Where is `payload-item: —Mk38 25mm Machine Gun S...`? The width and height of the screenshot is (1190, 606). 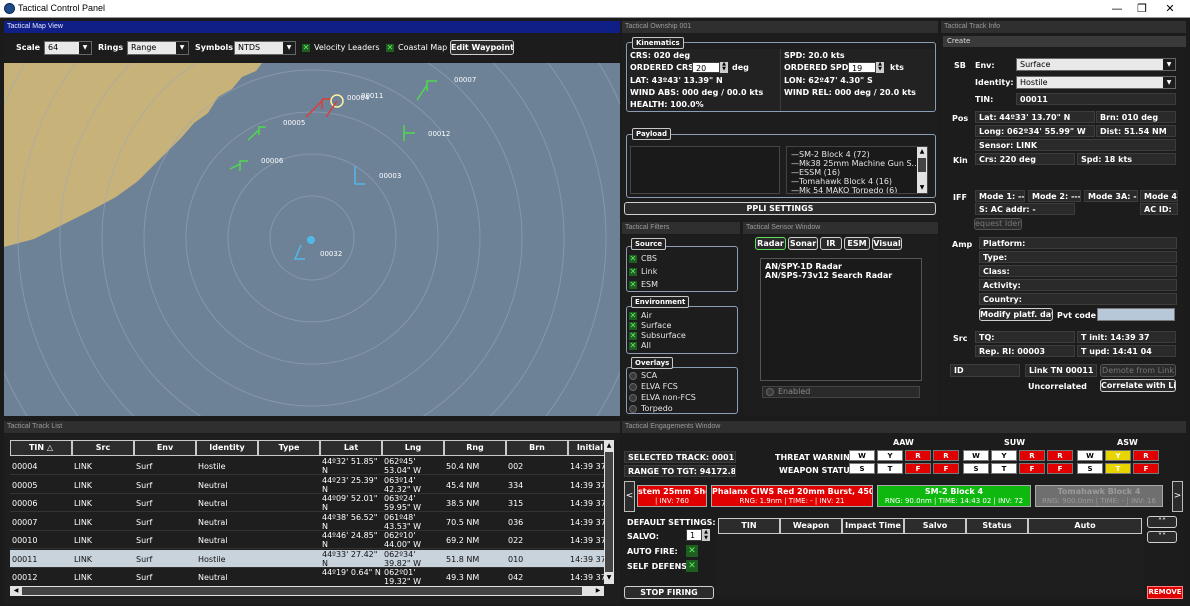
payload-item: —Mk38 25mm Machine Gun S... is located at coordinates (855, 163).